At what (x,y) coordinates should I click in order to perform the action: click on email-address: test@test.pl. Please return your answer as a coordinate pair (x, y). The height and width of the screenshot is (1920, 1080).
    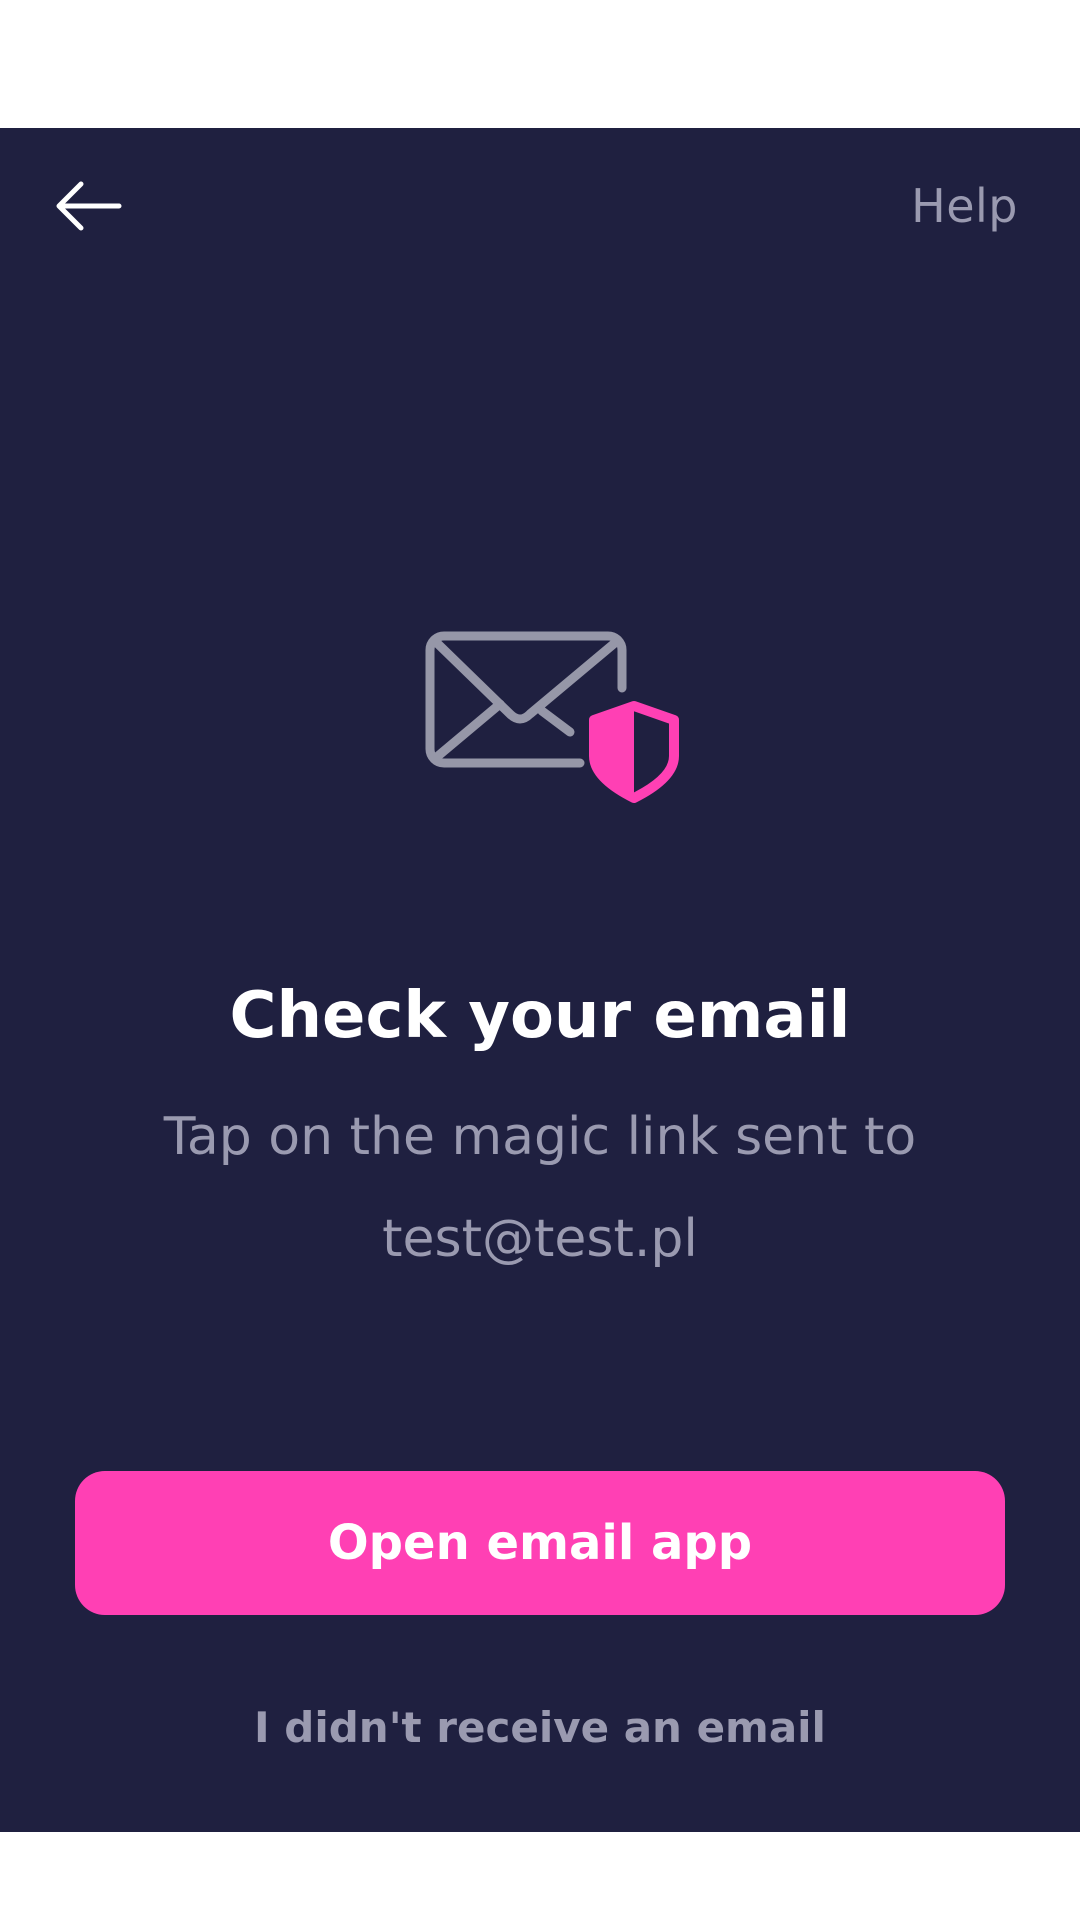
    Looking at the image, I should click on (540, 1239).